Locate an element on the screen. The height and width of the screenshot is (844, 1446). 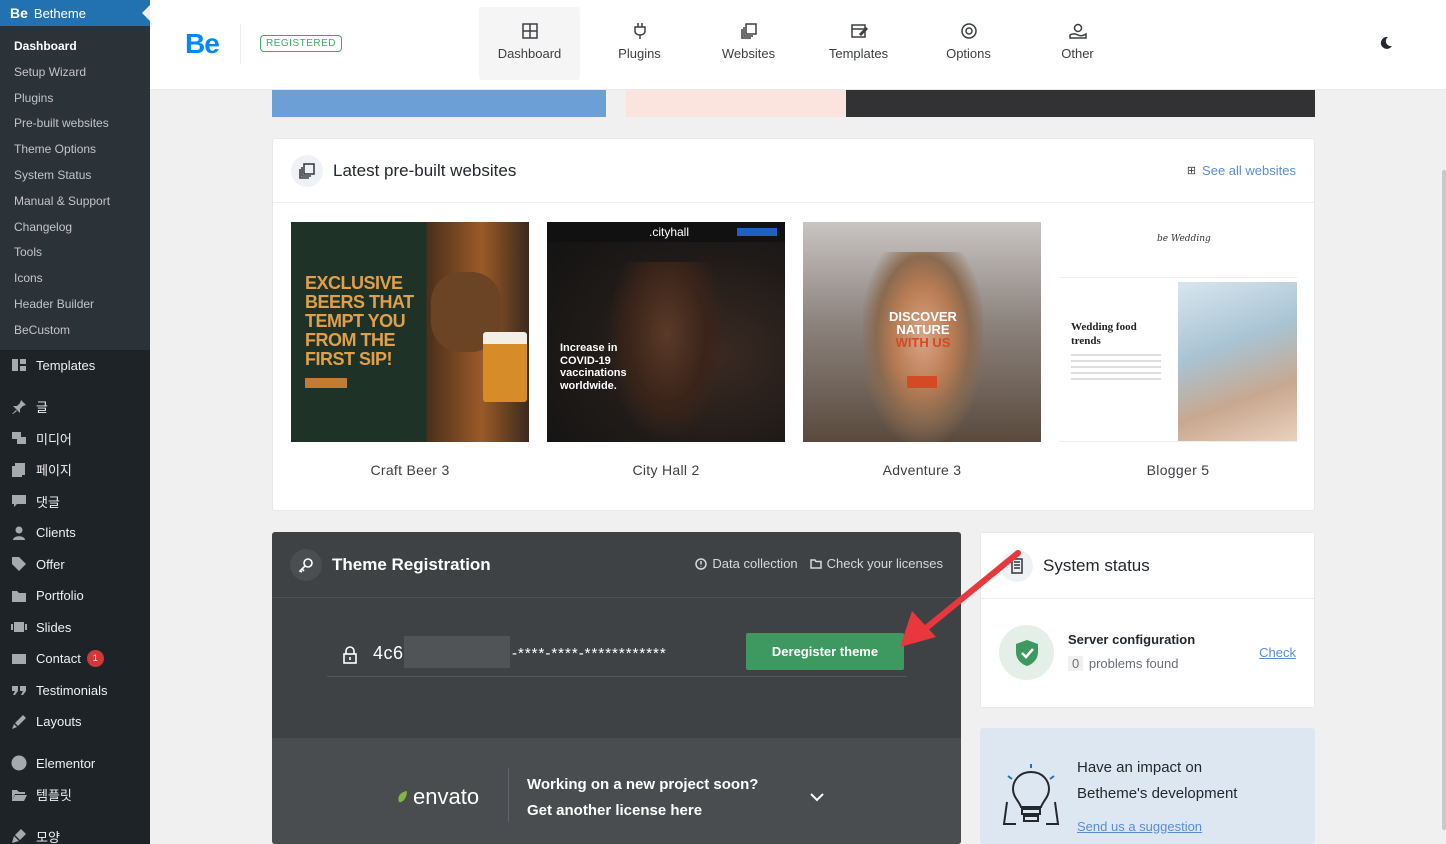
sidebar-item-elementor: Elementor is located at coordinates (75, 764).